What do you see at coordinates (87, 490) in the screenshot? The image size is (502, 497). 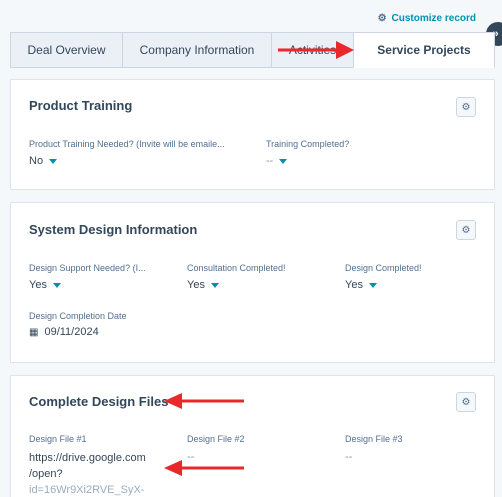 I see `file-link-line: id=16Wr9Xi2RVE_SyX-` at bounding box center [87, 490].